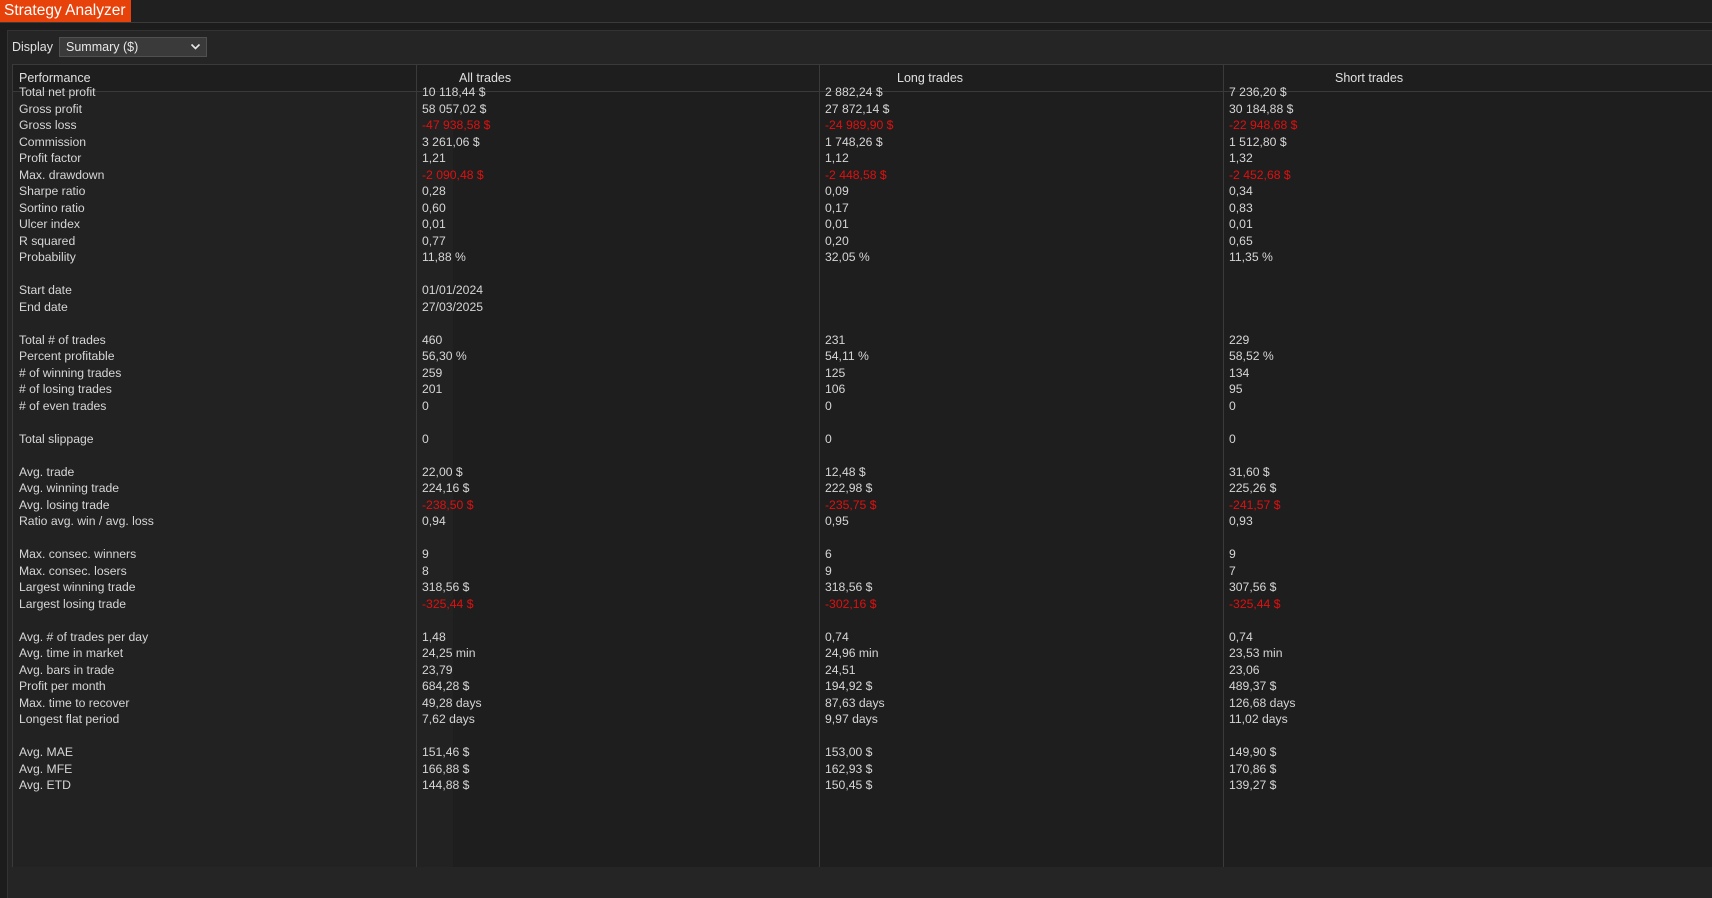  I want to click on metric-value: 194,92 $, so click(849, 686).